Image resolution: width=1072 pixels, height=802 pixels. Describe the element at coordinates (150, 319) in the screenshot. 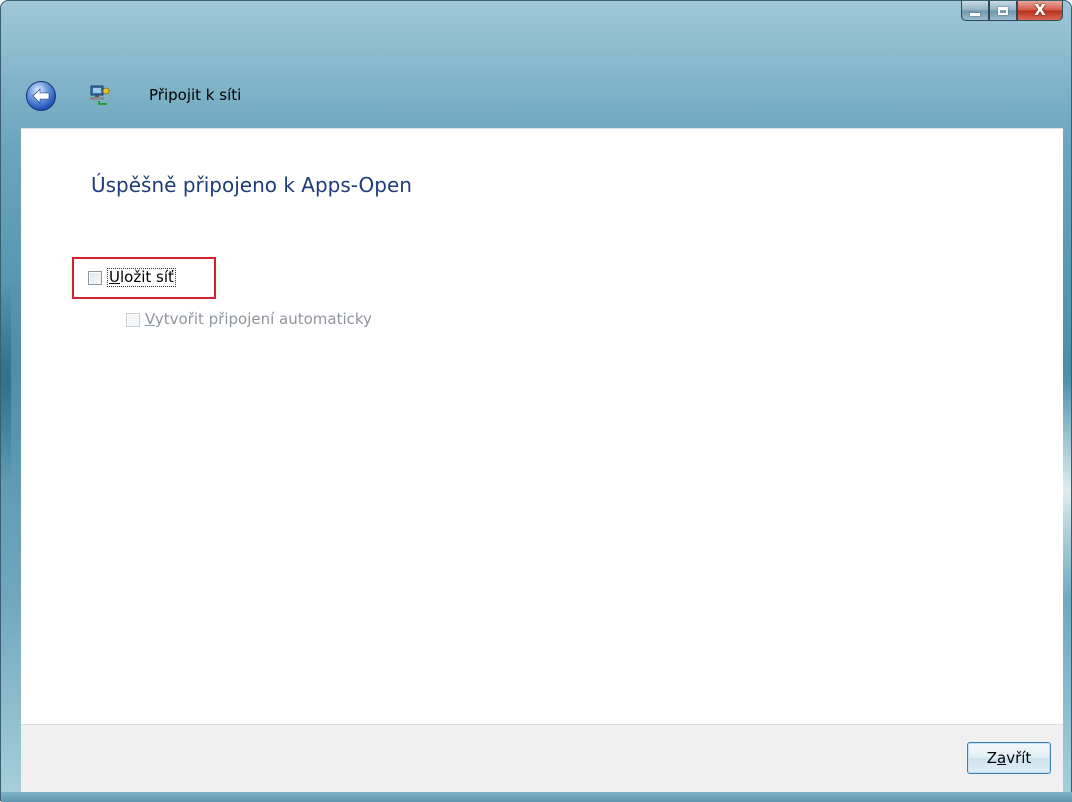

I see `auto-connect-mnemonic: V` at that location.